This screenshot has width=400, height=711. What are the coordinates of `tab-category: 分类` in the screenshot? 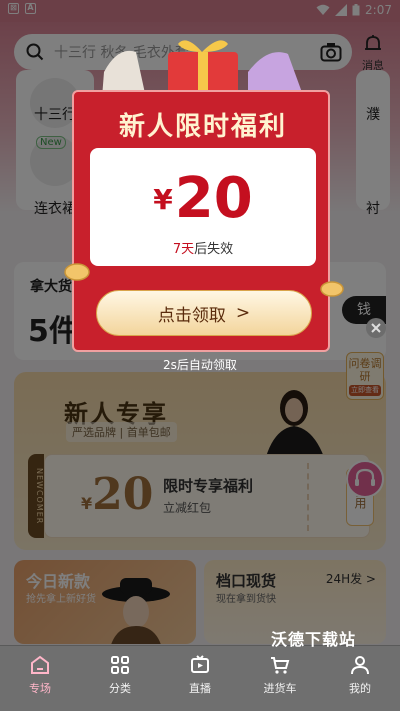 It's located at (120, 675).